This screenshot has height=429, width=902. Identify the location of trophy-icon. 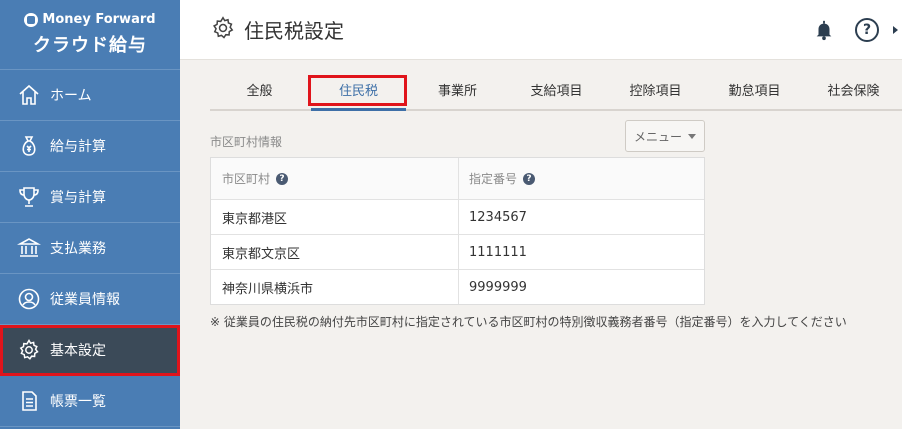
(29, 197).